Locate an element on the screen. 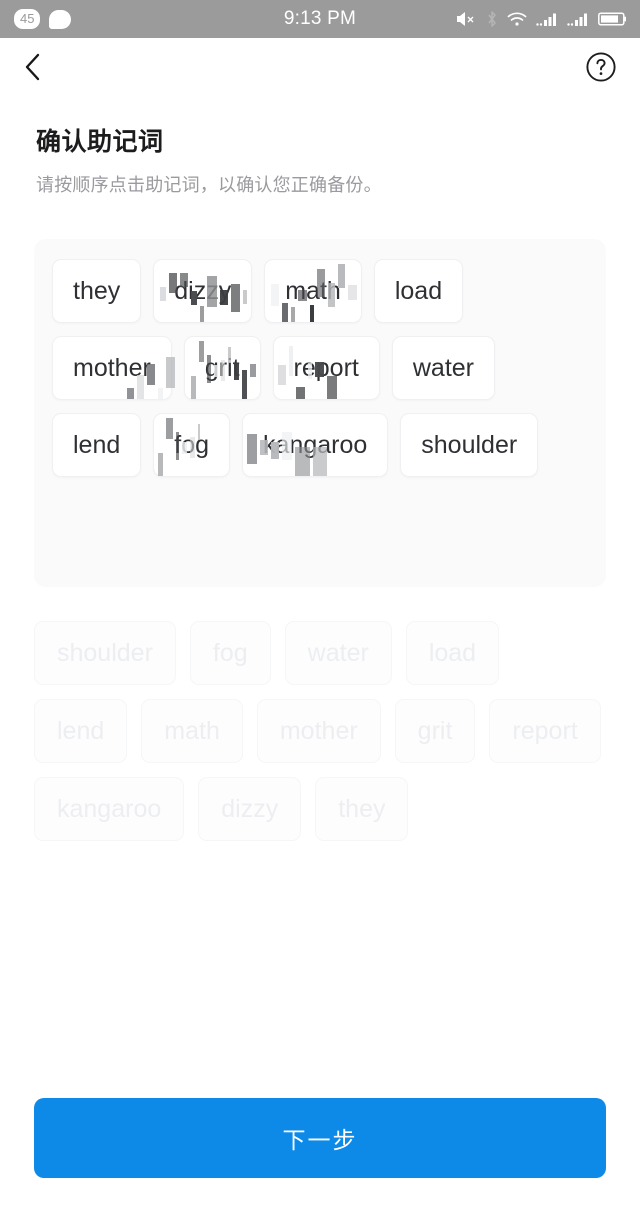 The image size is (640, 1220). word-bank-label: fog is located at coordinates (230, 652).